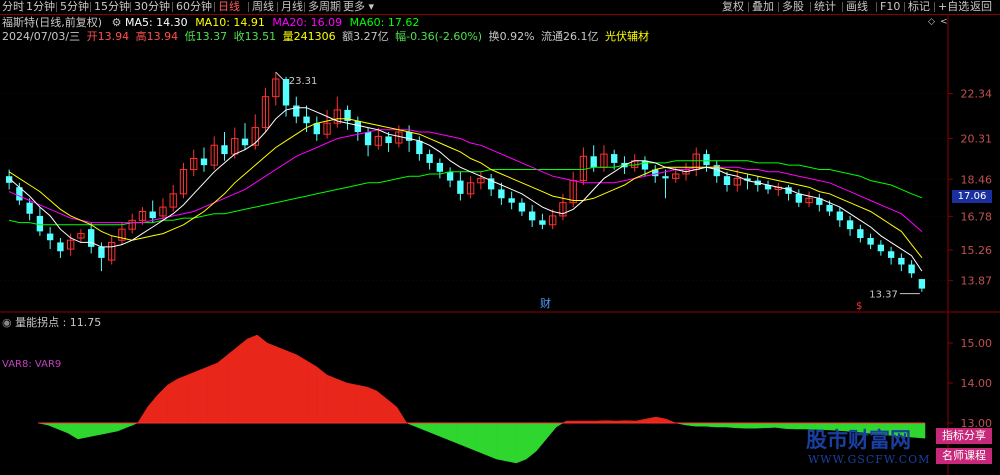 The height and width of the screenshot is (475, 1000). What do you see at coordinates (324, 7) in the screenshot?
I see `period-tab-9: 多周期` at bounding box center [324, 7].